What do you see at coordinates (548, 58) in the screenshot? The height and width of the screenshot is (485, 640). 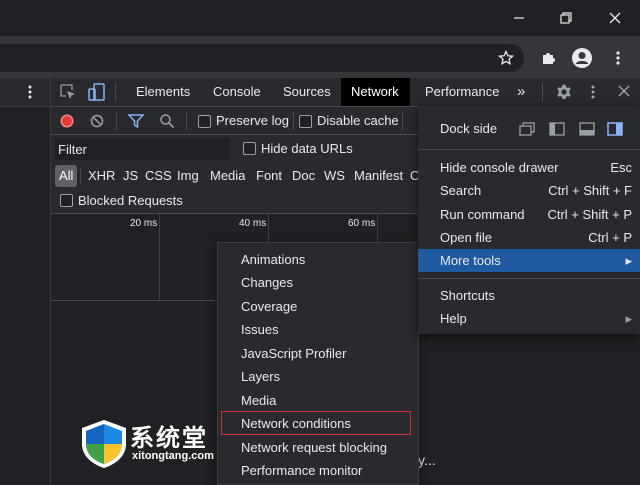 I see `extensions-puzzle-icon` at bounding box center [548, 58].